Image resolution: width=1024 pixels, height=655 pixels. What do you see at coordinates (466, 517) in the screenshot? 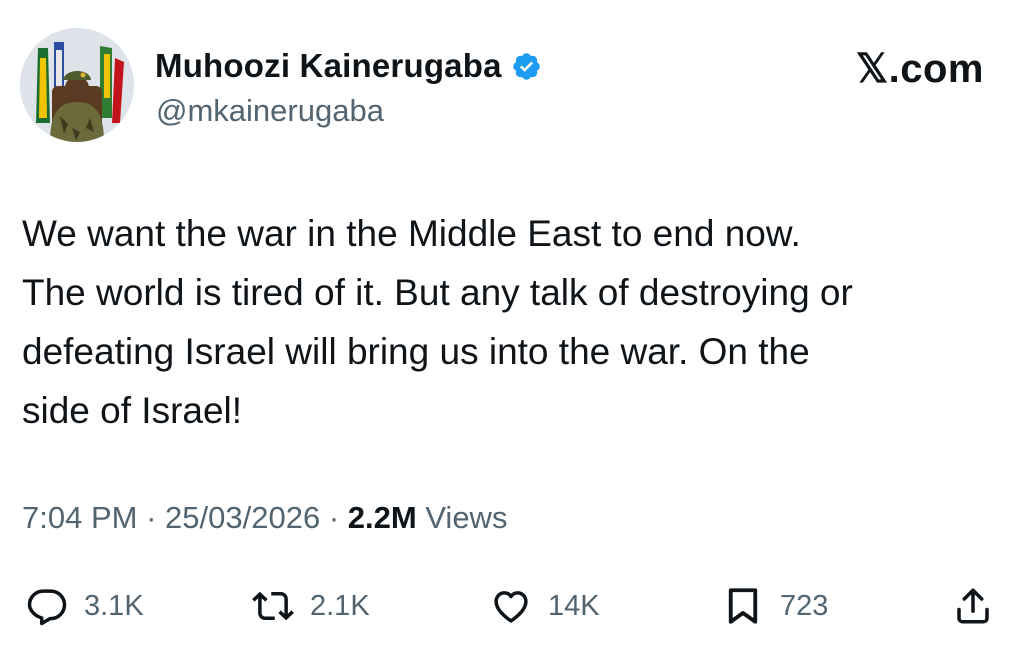
I see `views-label: Views` at bounding box center [466, 517].